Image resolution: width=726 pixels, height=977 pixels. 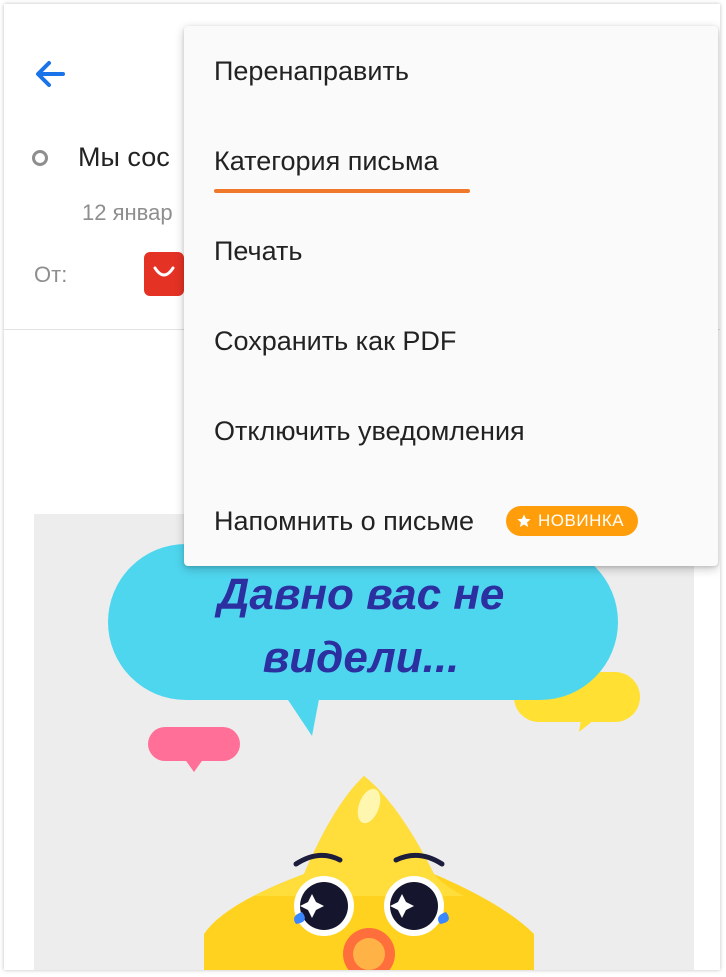 I want to click on arrow-left-icon, so click(x=50, y=74).